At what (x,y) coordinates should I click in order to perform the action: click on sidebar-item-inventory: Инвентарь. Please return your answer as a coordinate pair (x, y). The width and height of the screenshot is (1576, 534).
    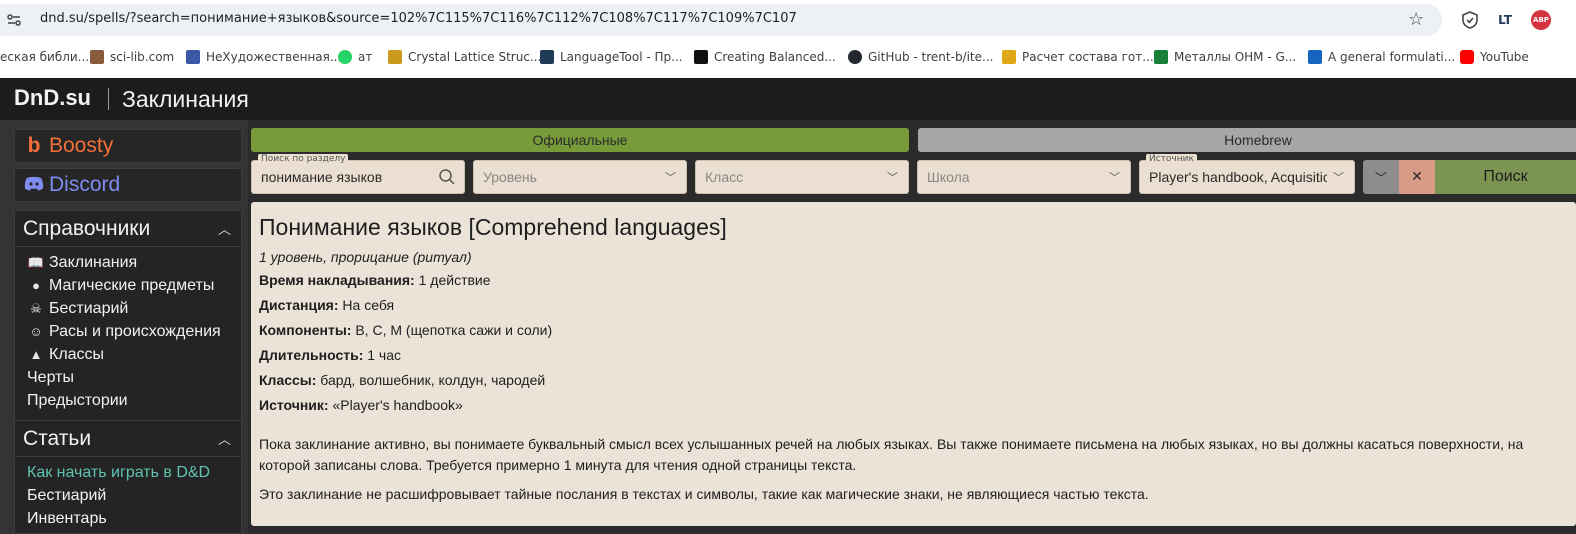
    Looking at the image, I should click on (134, 518).